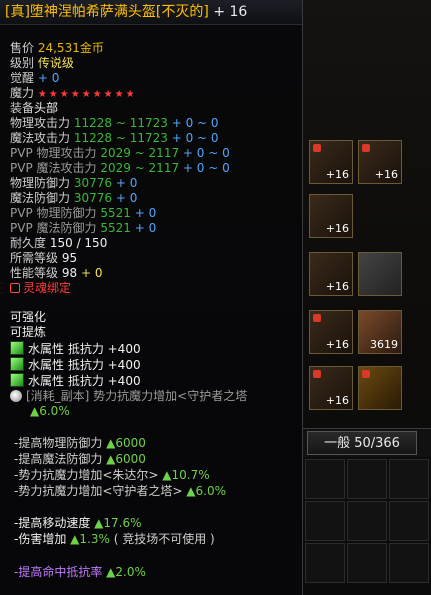 This screenshot has width=431, height=595. Describe the element at coordinates (206, 491) in the screenshot. I see `option-value: ▲6.0%` at that location.